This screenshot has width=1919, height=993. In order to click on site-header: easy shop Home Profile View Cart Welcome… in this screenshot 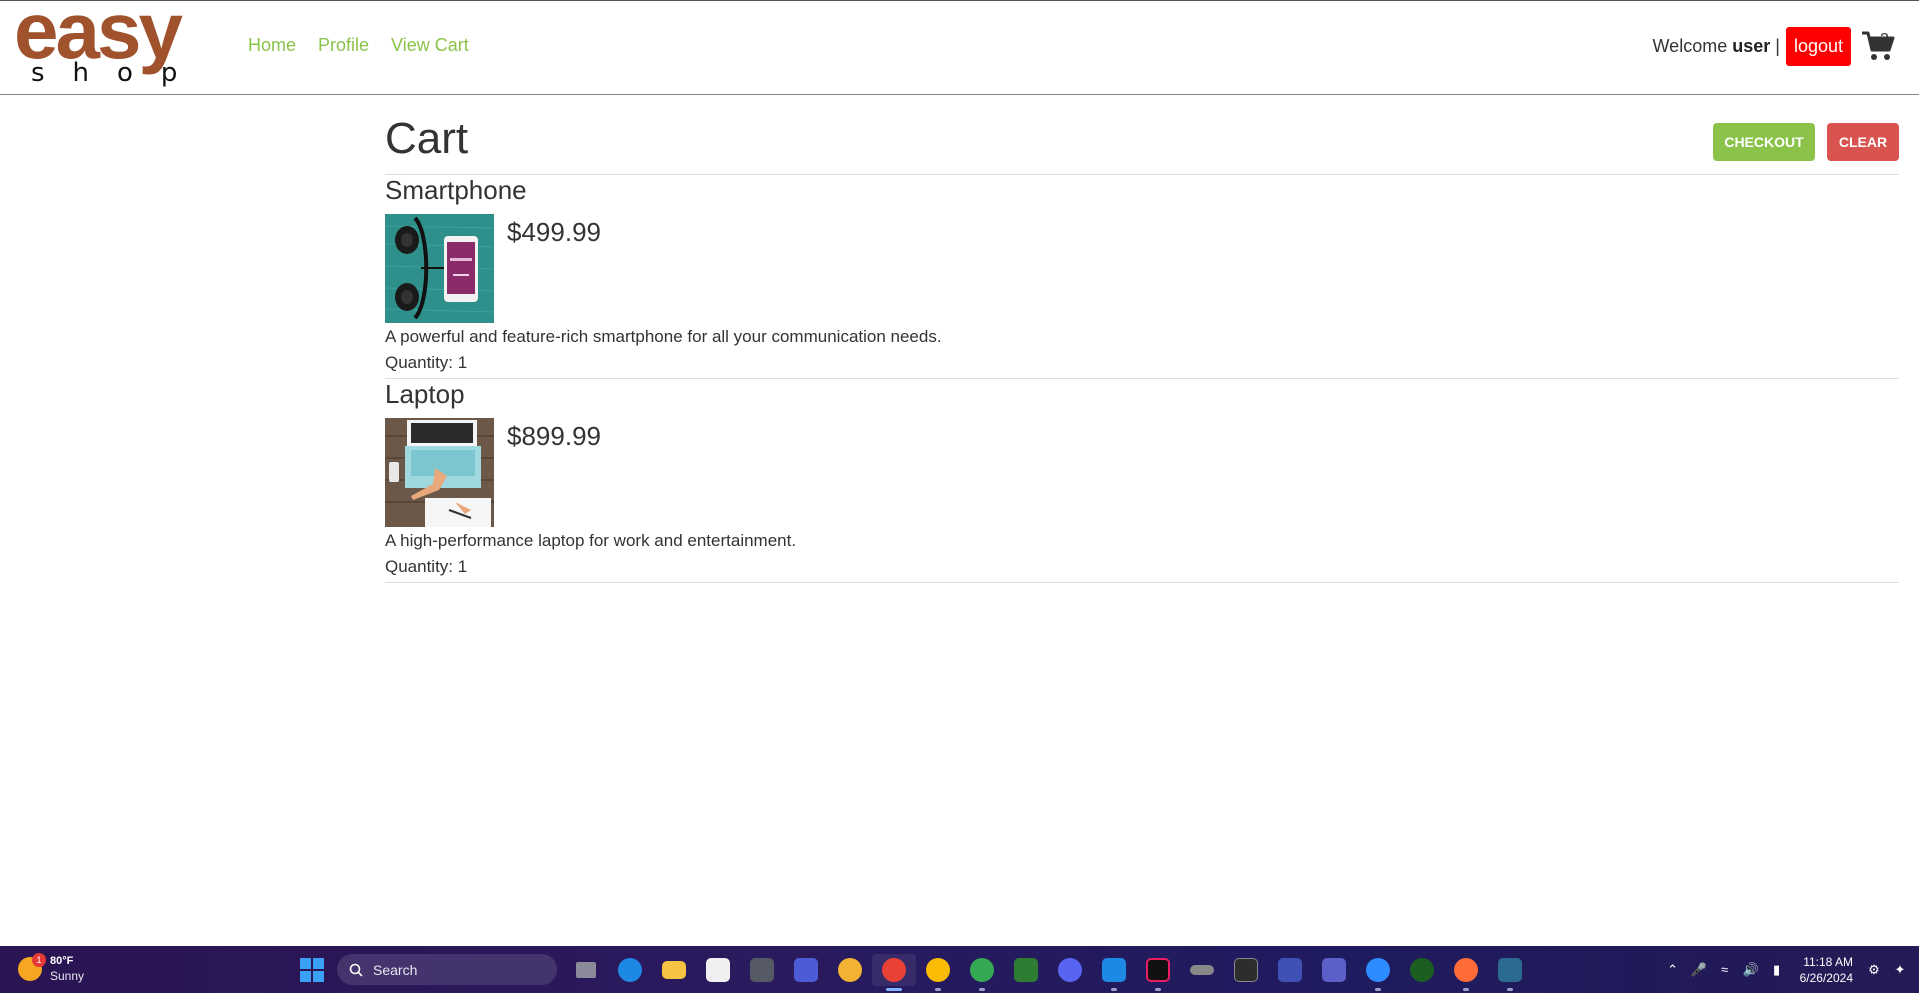, I will do `click(959, 47)`.